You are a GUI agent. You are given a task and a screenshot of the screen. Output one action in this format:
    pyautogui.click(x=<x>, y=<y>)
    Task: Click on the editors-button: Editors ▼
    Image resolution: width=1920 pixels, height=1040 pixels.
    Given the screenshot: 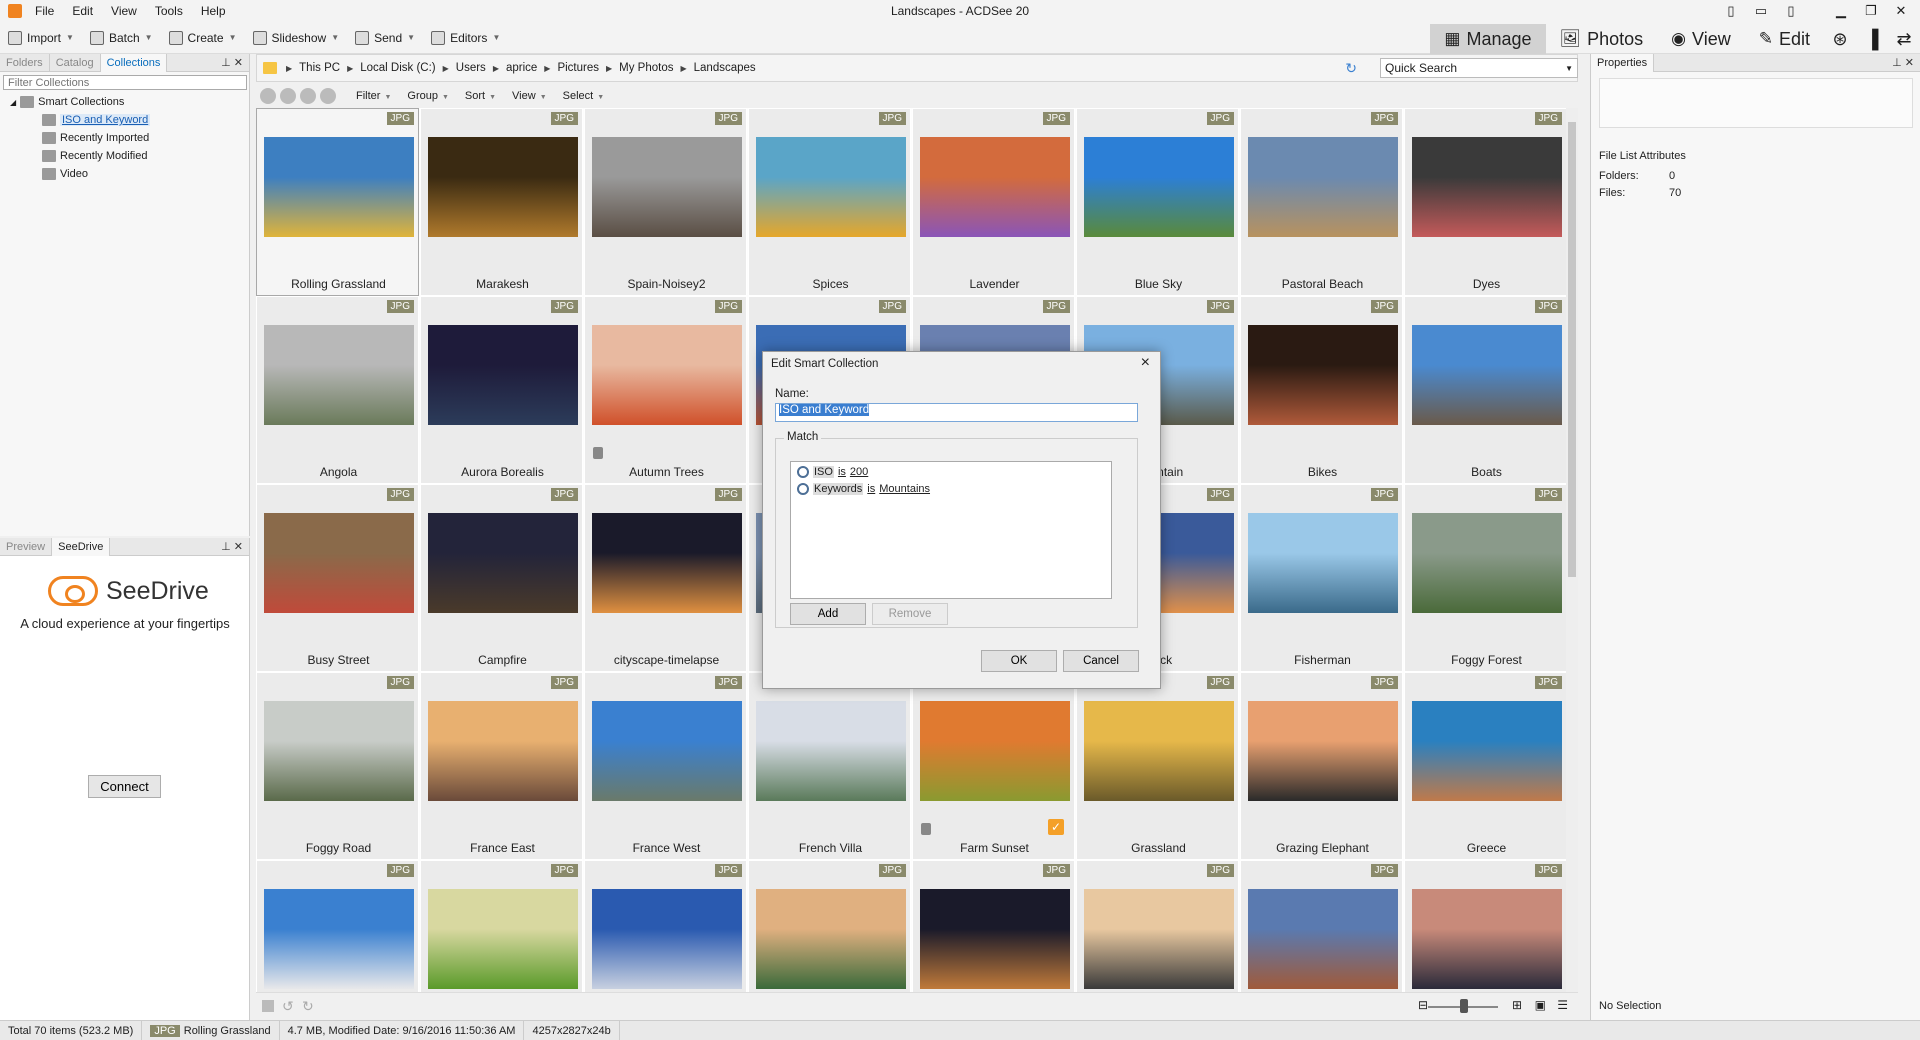 What is the action you would take?
    pyautogui.click(x=465, y=38)
    